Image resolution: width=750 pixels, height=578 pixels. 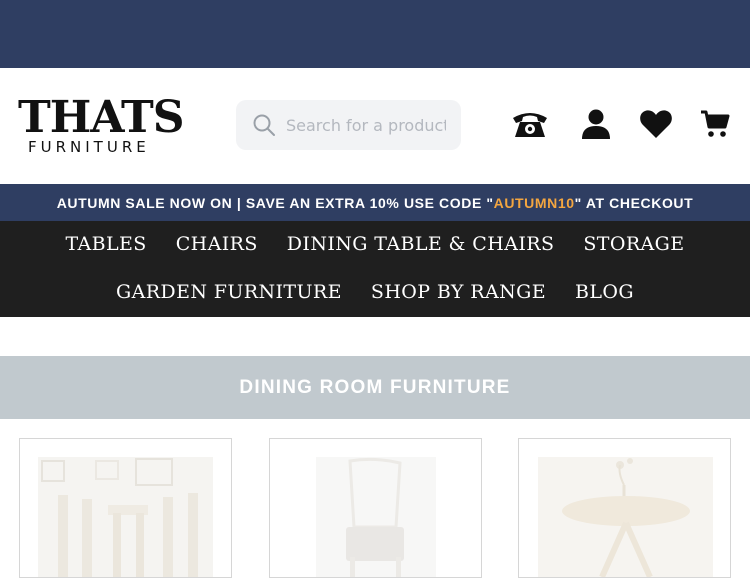 What do you see at coordinates (458, 292) in the screenshot?
I see `nav-item-shop-by-range: SHOP BY RANGE` at bounding box center [458, 292].